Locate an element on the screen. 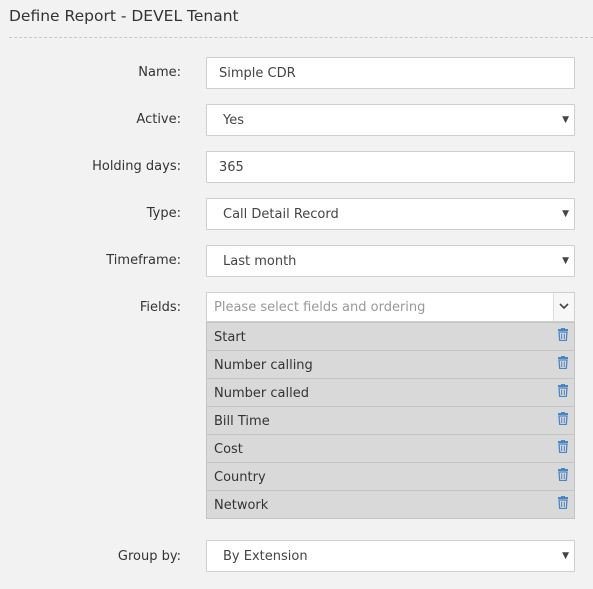 Image resolution: width=593 pixels, height=589 pixels. field-item-label: Bill Time is located at coordinates (242, 421).